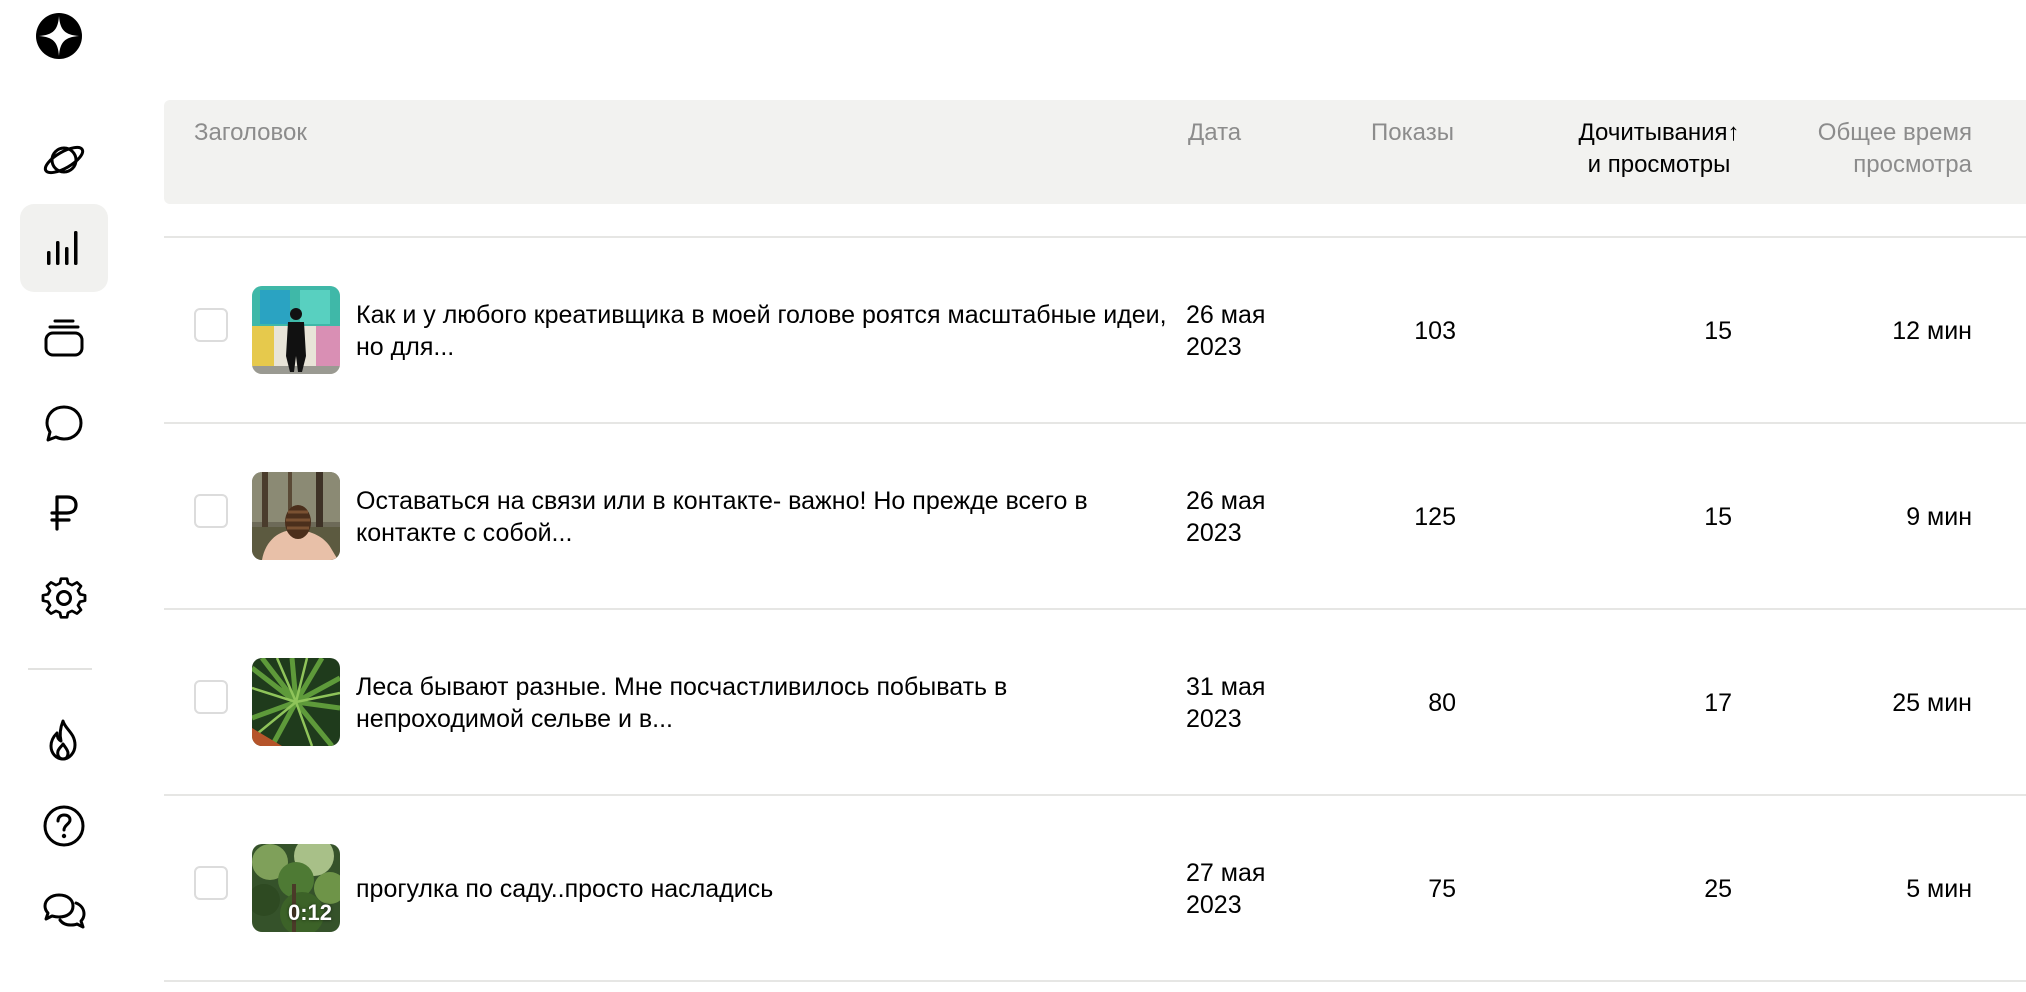 This screenshot has height=992, width=2026. I want to click on nav-item-promotion, so click(64, 740).